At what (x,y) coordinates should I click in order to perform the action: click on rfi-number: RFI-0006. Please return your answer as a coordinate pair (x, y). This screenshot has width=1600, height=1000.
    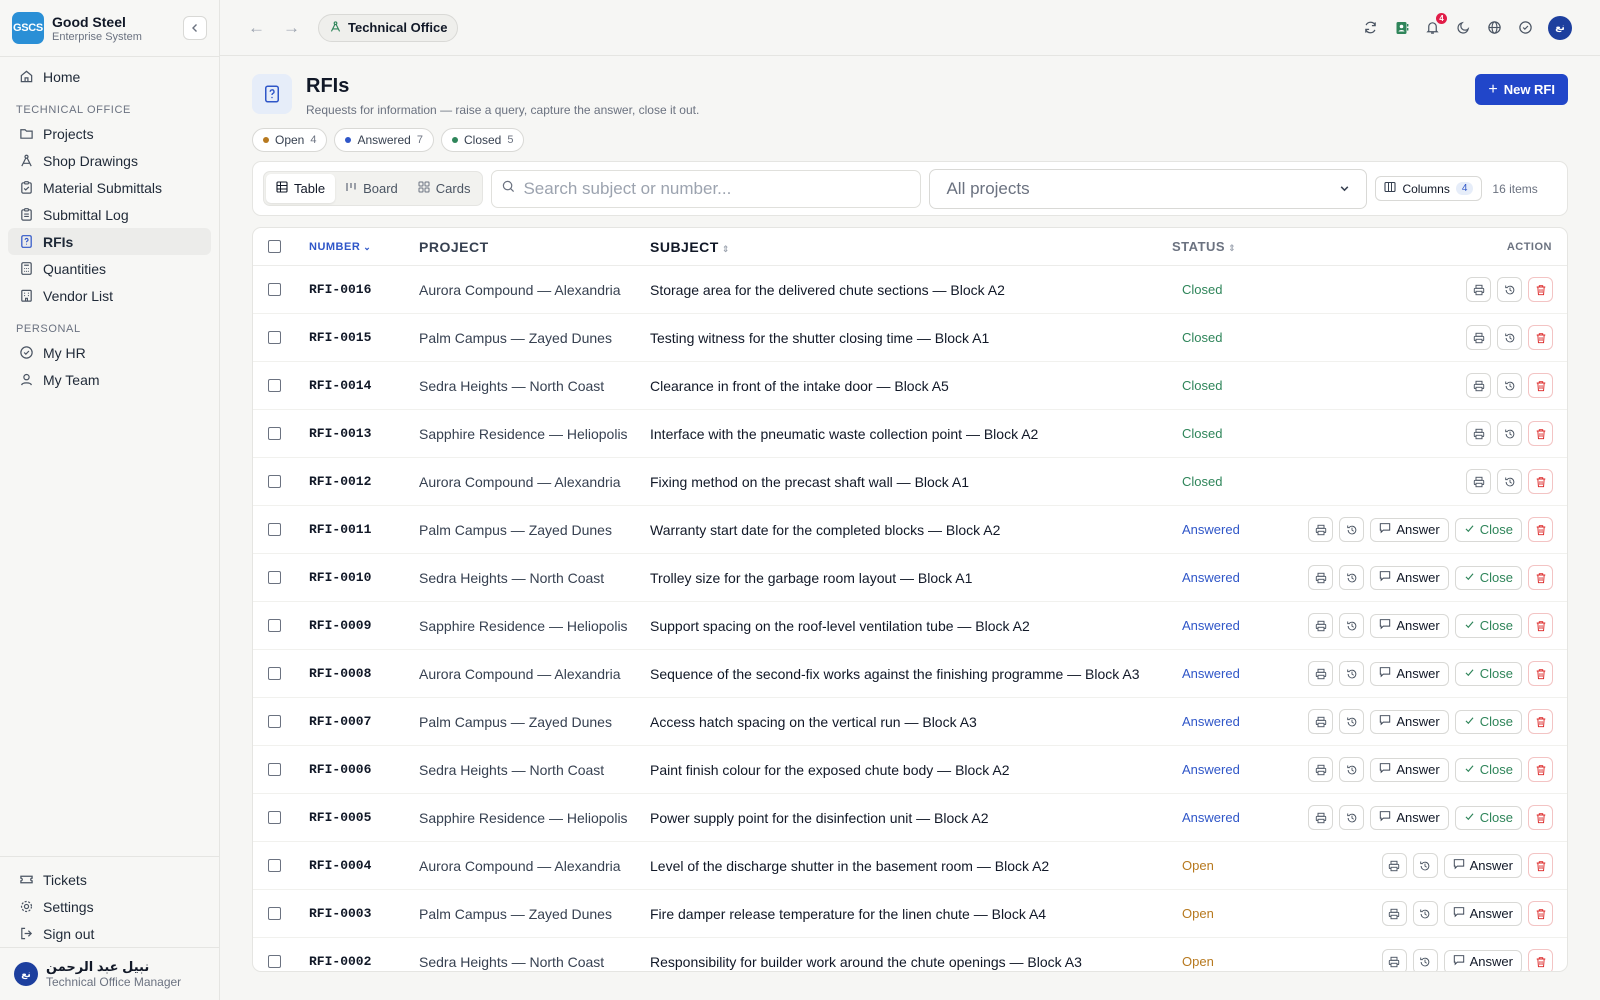
    Looking at the image, I should click on (364, 769).